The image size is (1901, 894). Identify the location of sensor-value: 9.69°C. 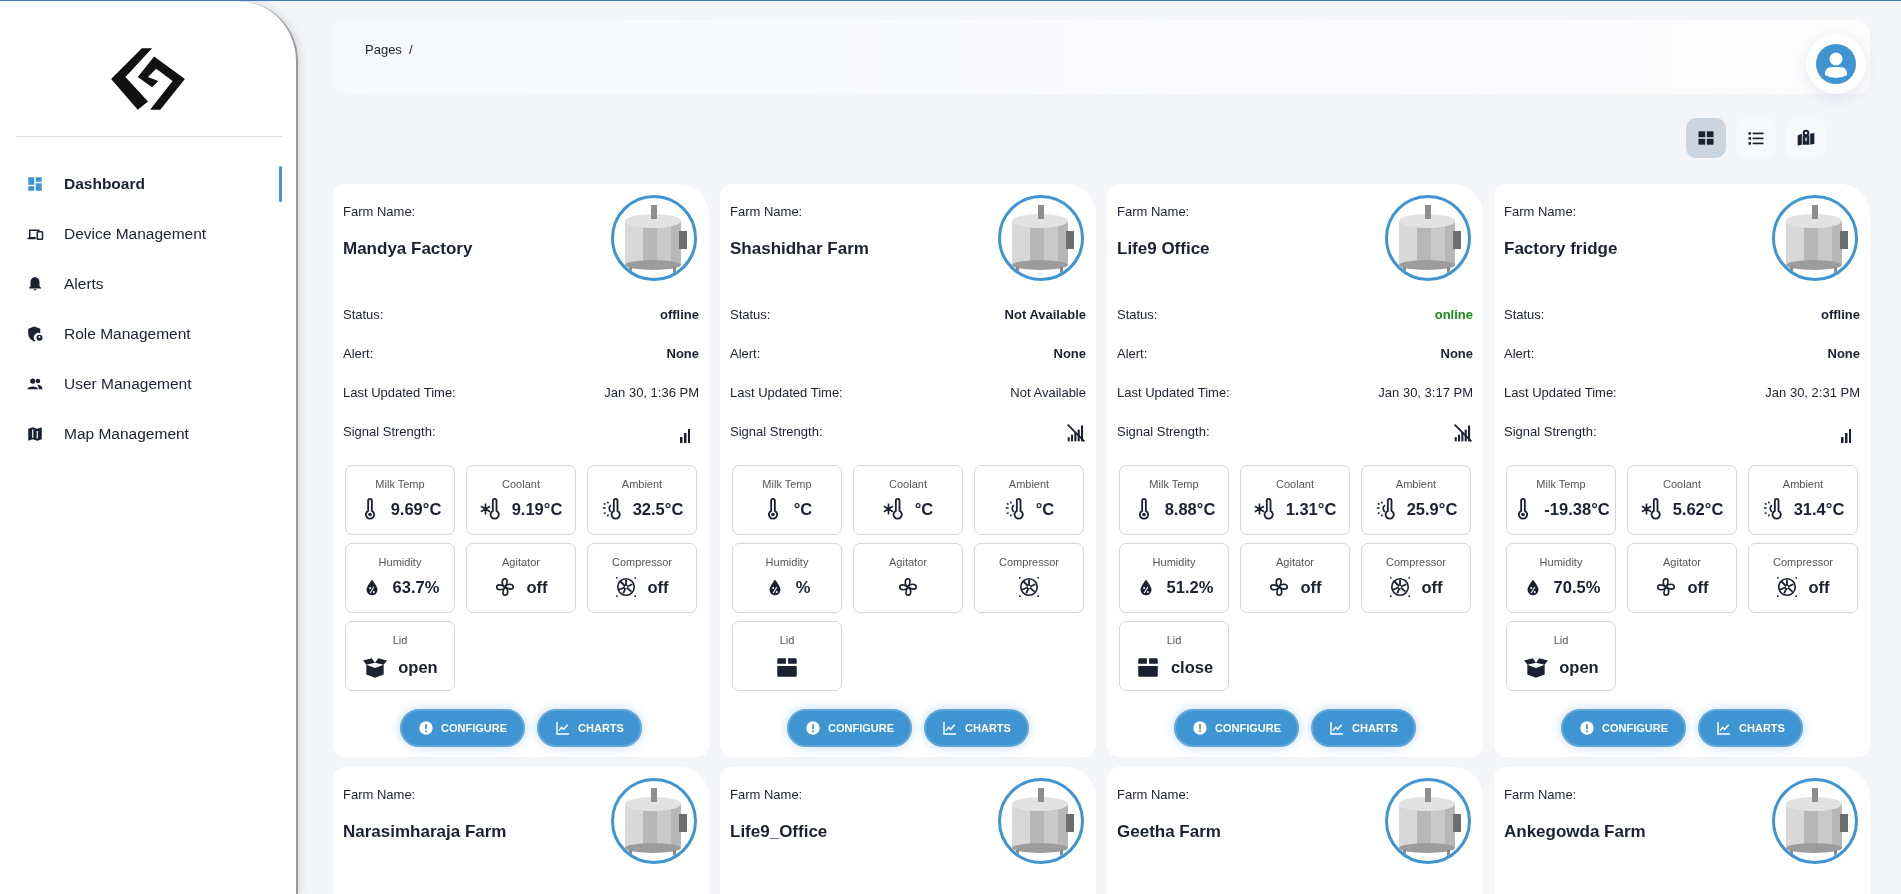
(416, 509).